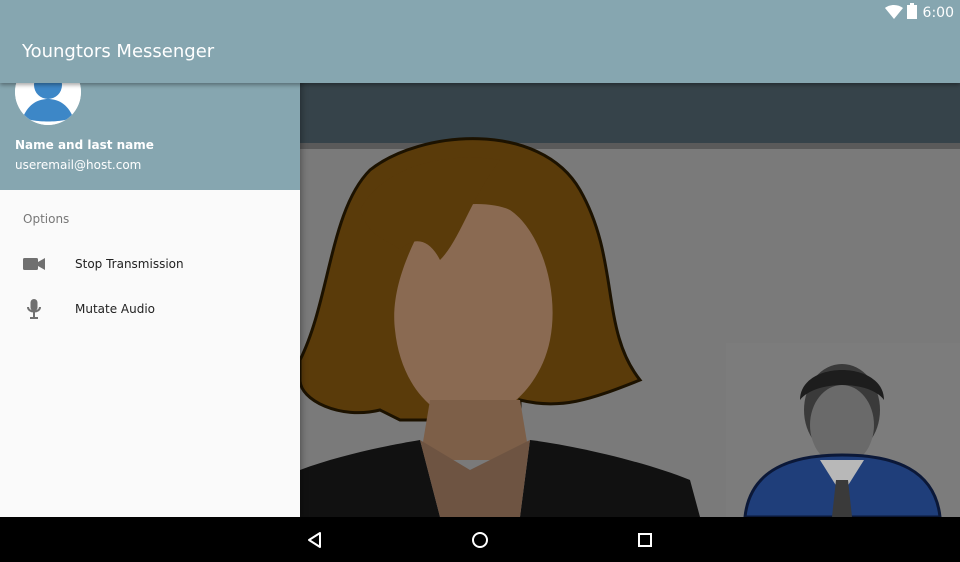 This screenshot has height=562, width=960. I want to click on back-icon, so click(314, 540).